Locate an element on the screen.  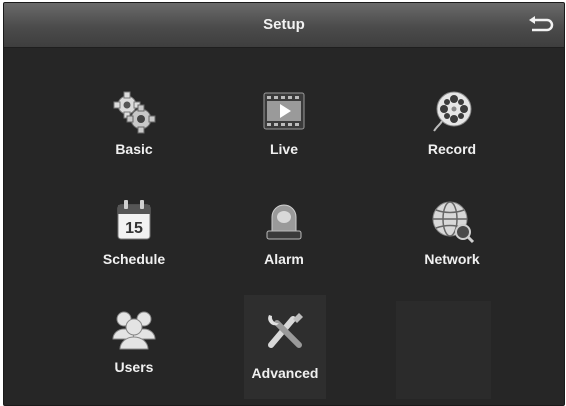
title-bar: Setup is located at coordinates (284, 25).